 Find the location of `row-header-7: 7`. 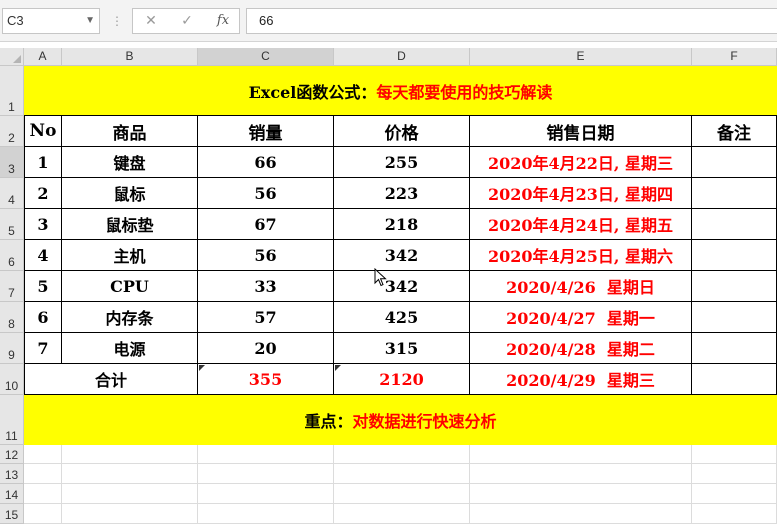

row-header-7: 7 is located at coordinates (12, 286).